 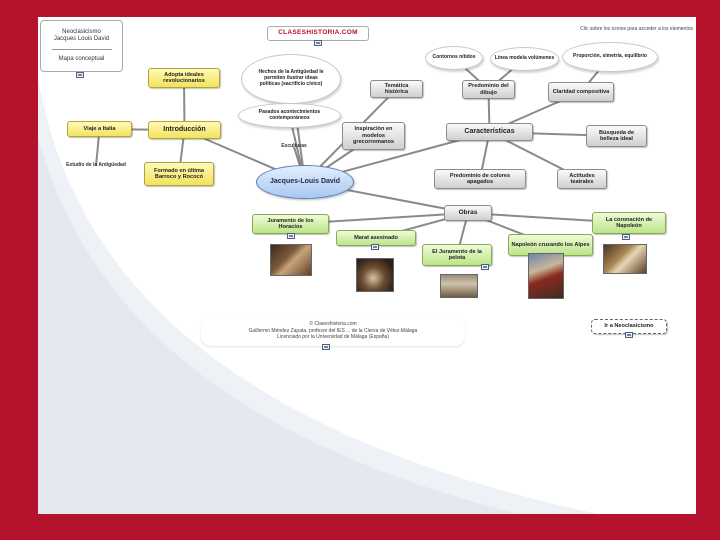 I want to click on node-esculturas: Esculturas, so click(x=294, y=146).